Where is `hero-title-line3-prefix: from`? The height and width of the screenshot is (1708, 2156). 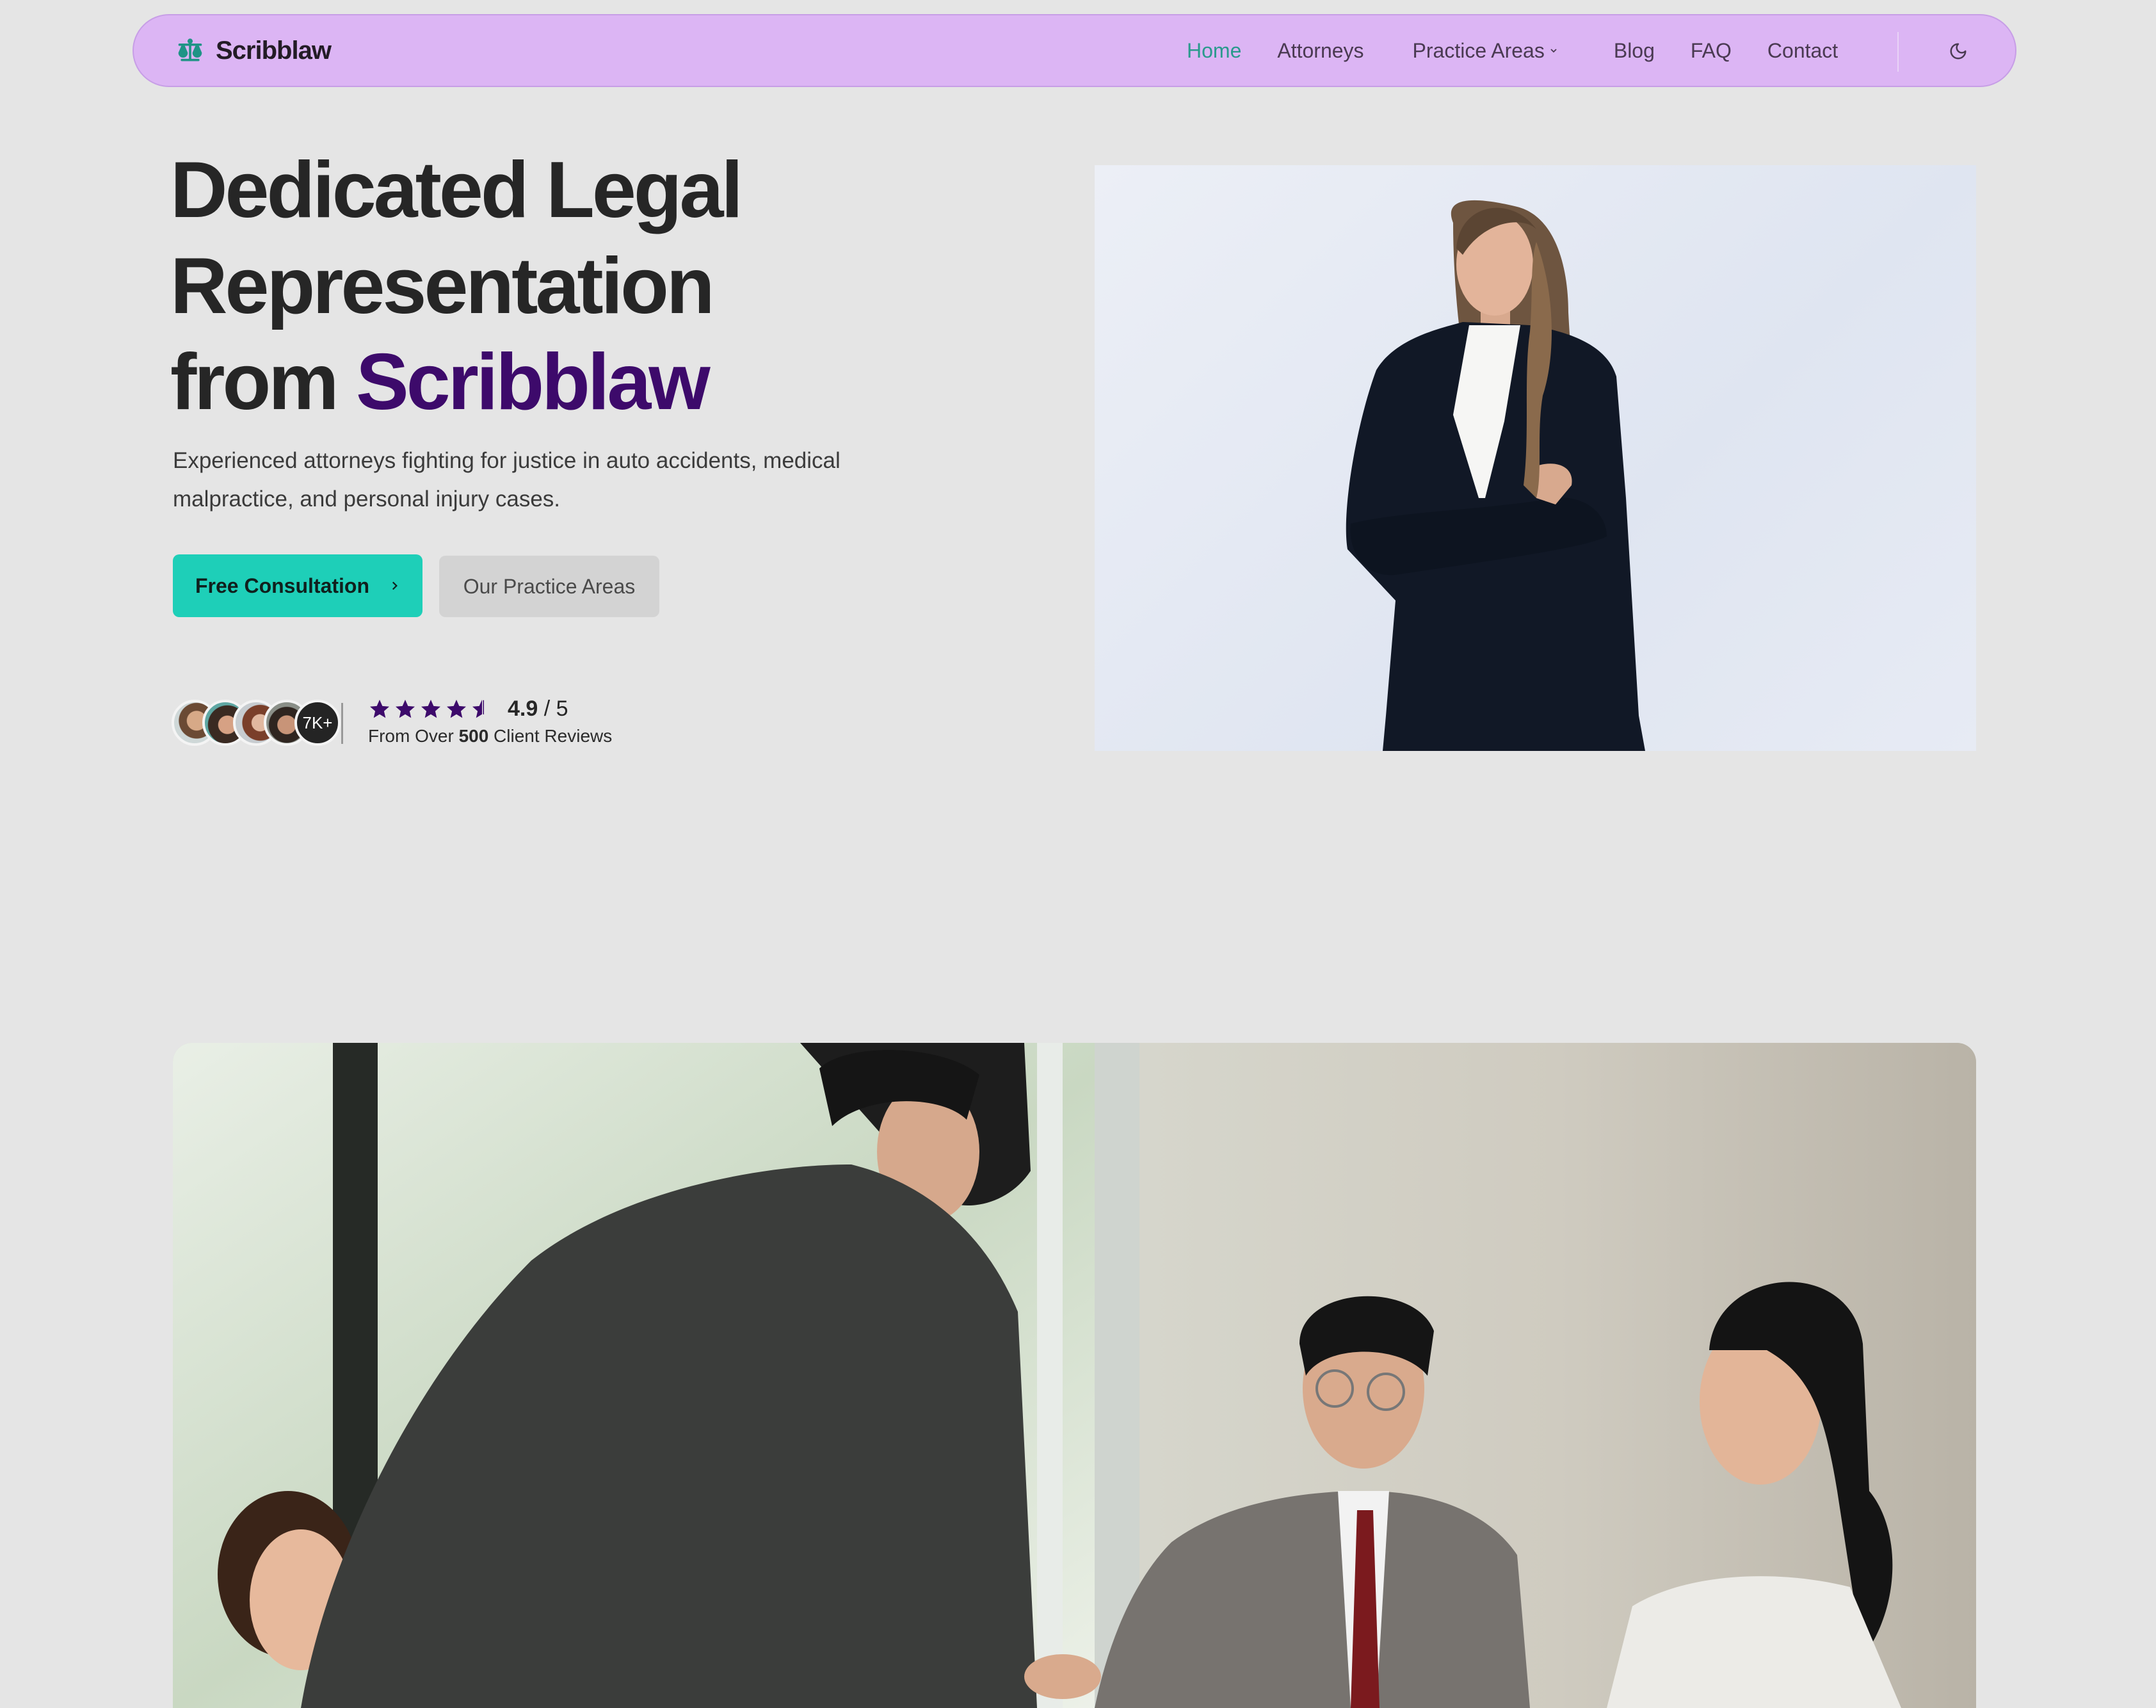
hero-title-line3-prefix: from is located at coordinates (263, 382).